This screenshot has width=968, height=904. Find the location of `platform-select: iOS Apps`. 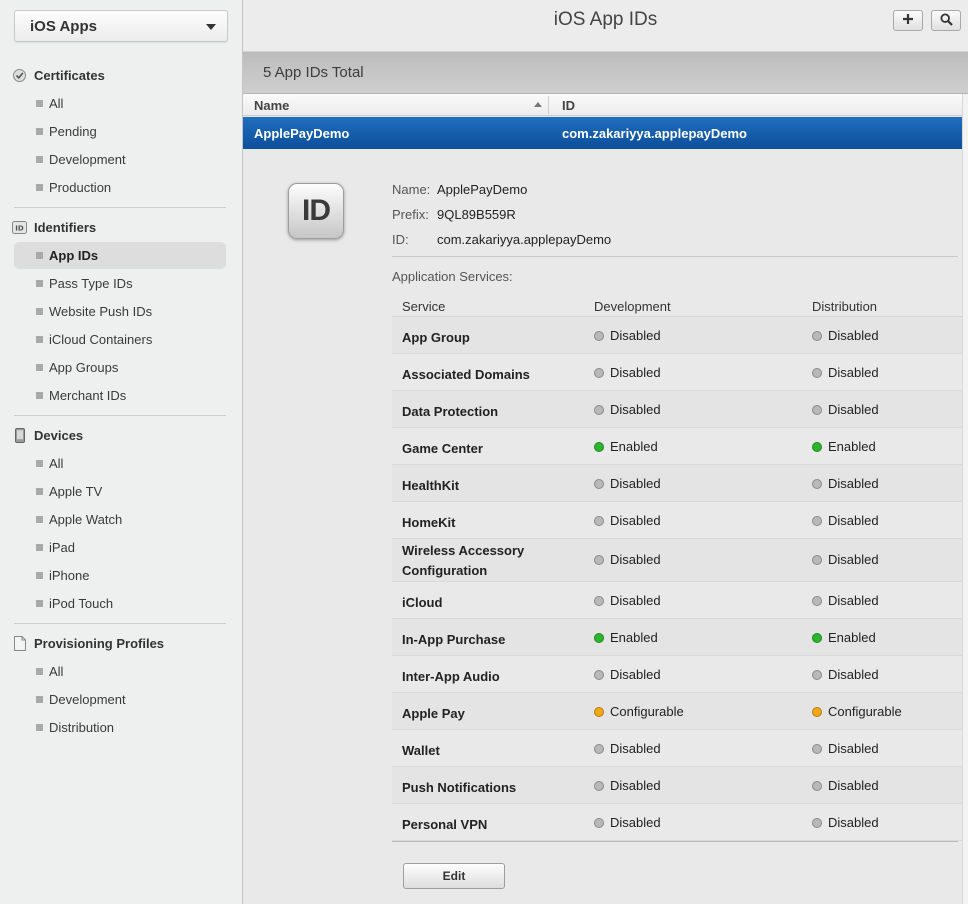

platform-select: iOS Apps is located at coordinates (121, 26).